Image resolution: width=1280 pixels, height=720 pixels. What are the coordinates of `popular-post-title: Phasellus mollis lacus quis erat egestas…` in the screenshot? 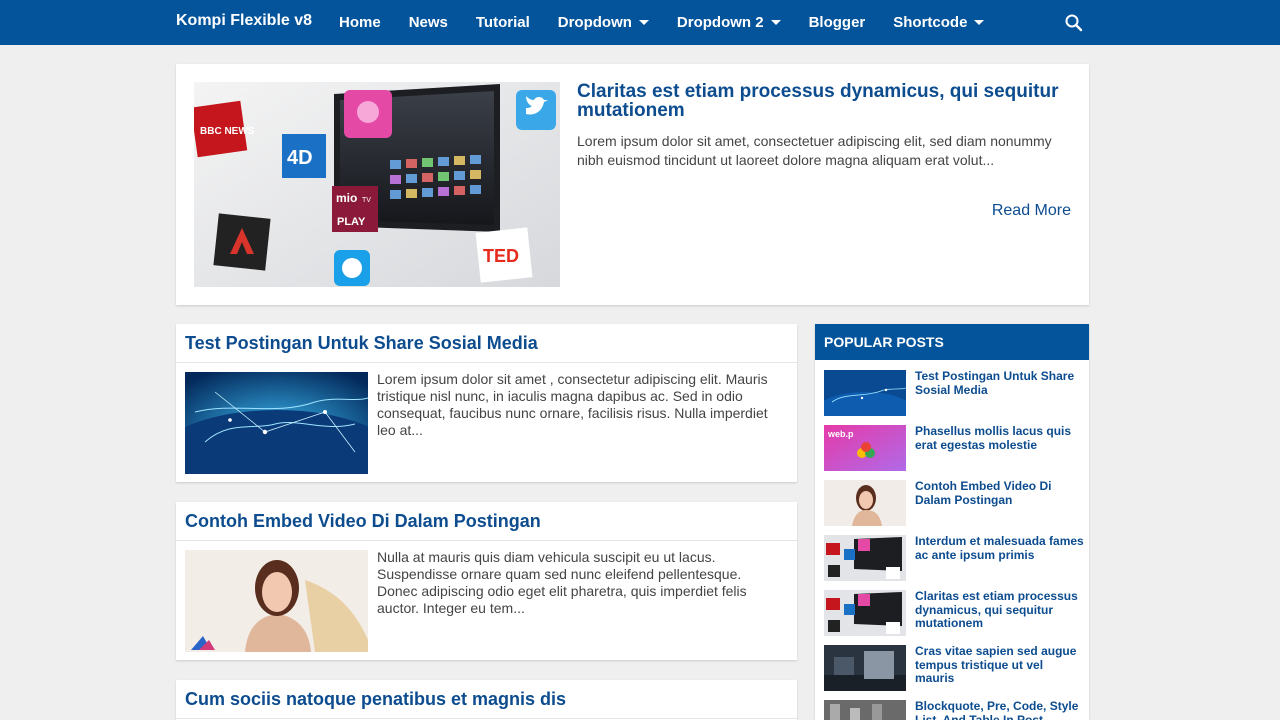 It's located at (993, 438).